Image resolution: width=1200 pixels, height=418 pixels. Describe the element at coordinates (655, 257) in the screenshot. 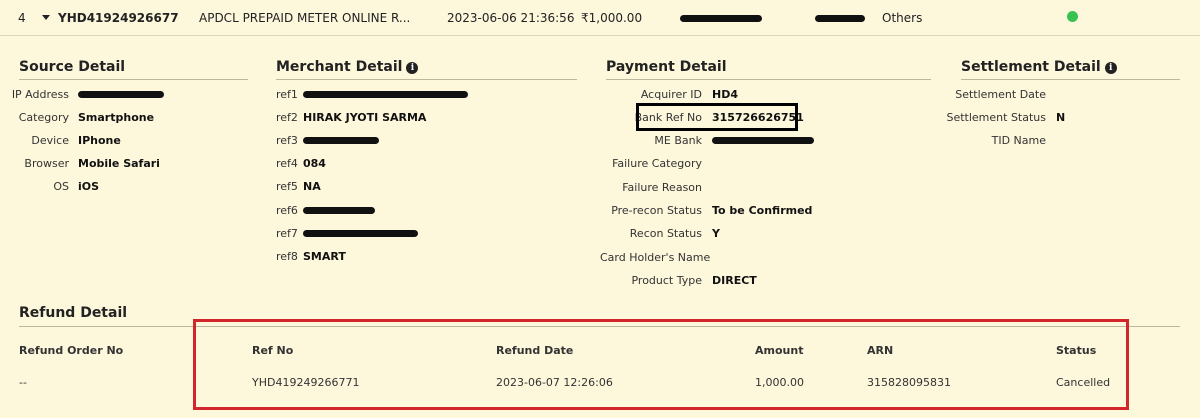

I see `card-holder-name-label: Card Holder's Name` at that location.